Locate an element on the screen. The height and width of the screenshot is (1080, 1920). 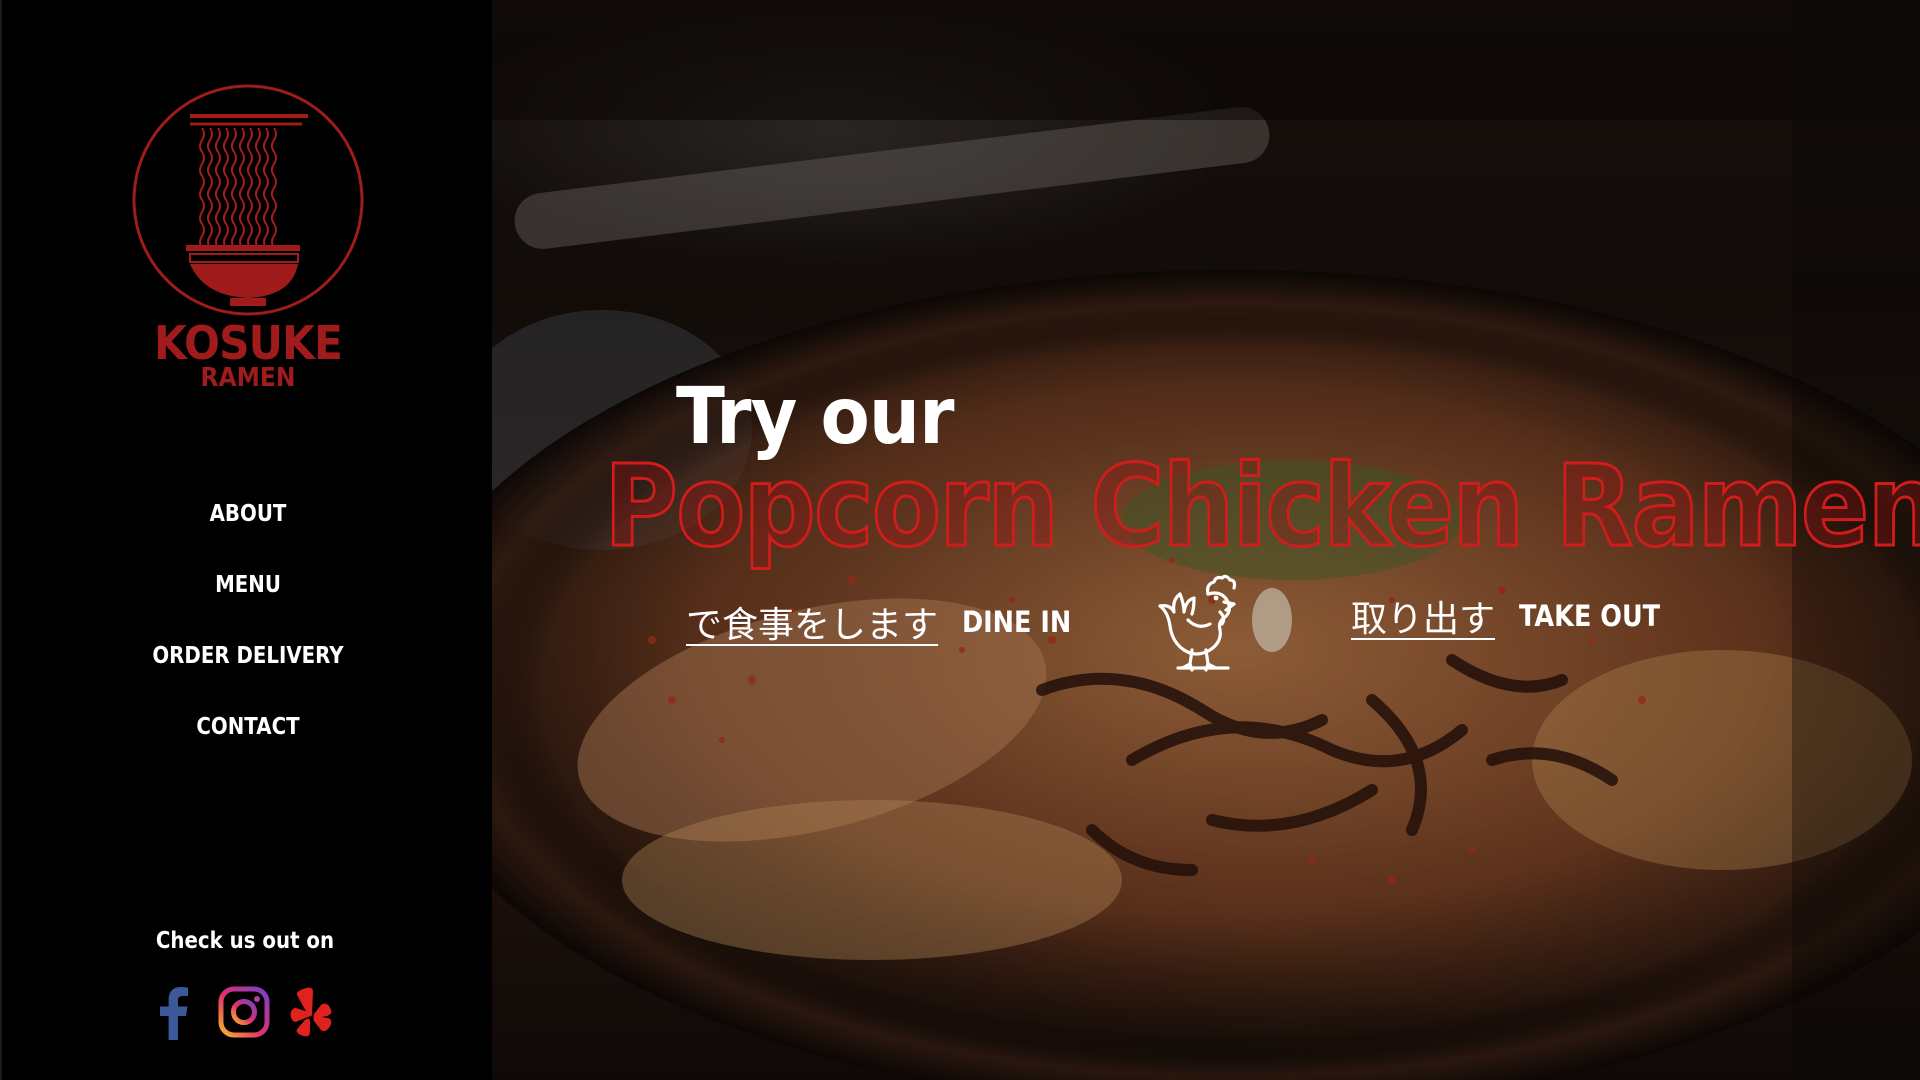
take-out-link: 取り出す TAKE OUT is located at coordinates (1515, 616).